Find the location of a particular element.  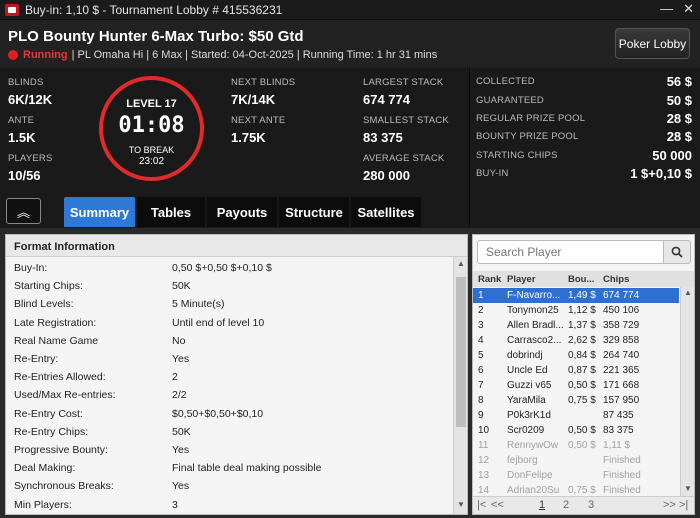

players-pager: |< << 1 2 3 >> >| is located at coordinates (583, 505).